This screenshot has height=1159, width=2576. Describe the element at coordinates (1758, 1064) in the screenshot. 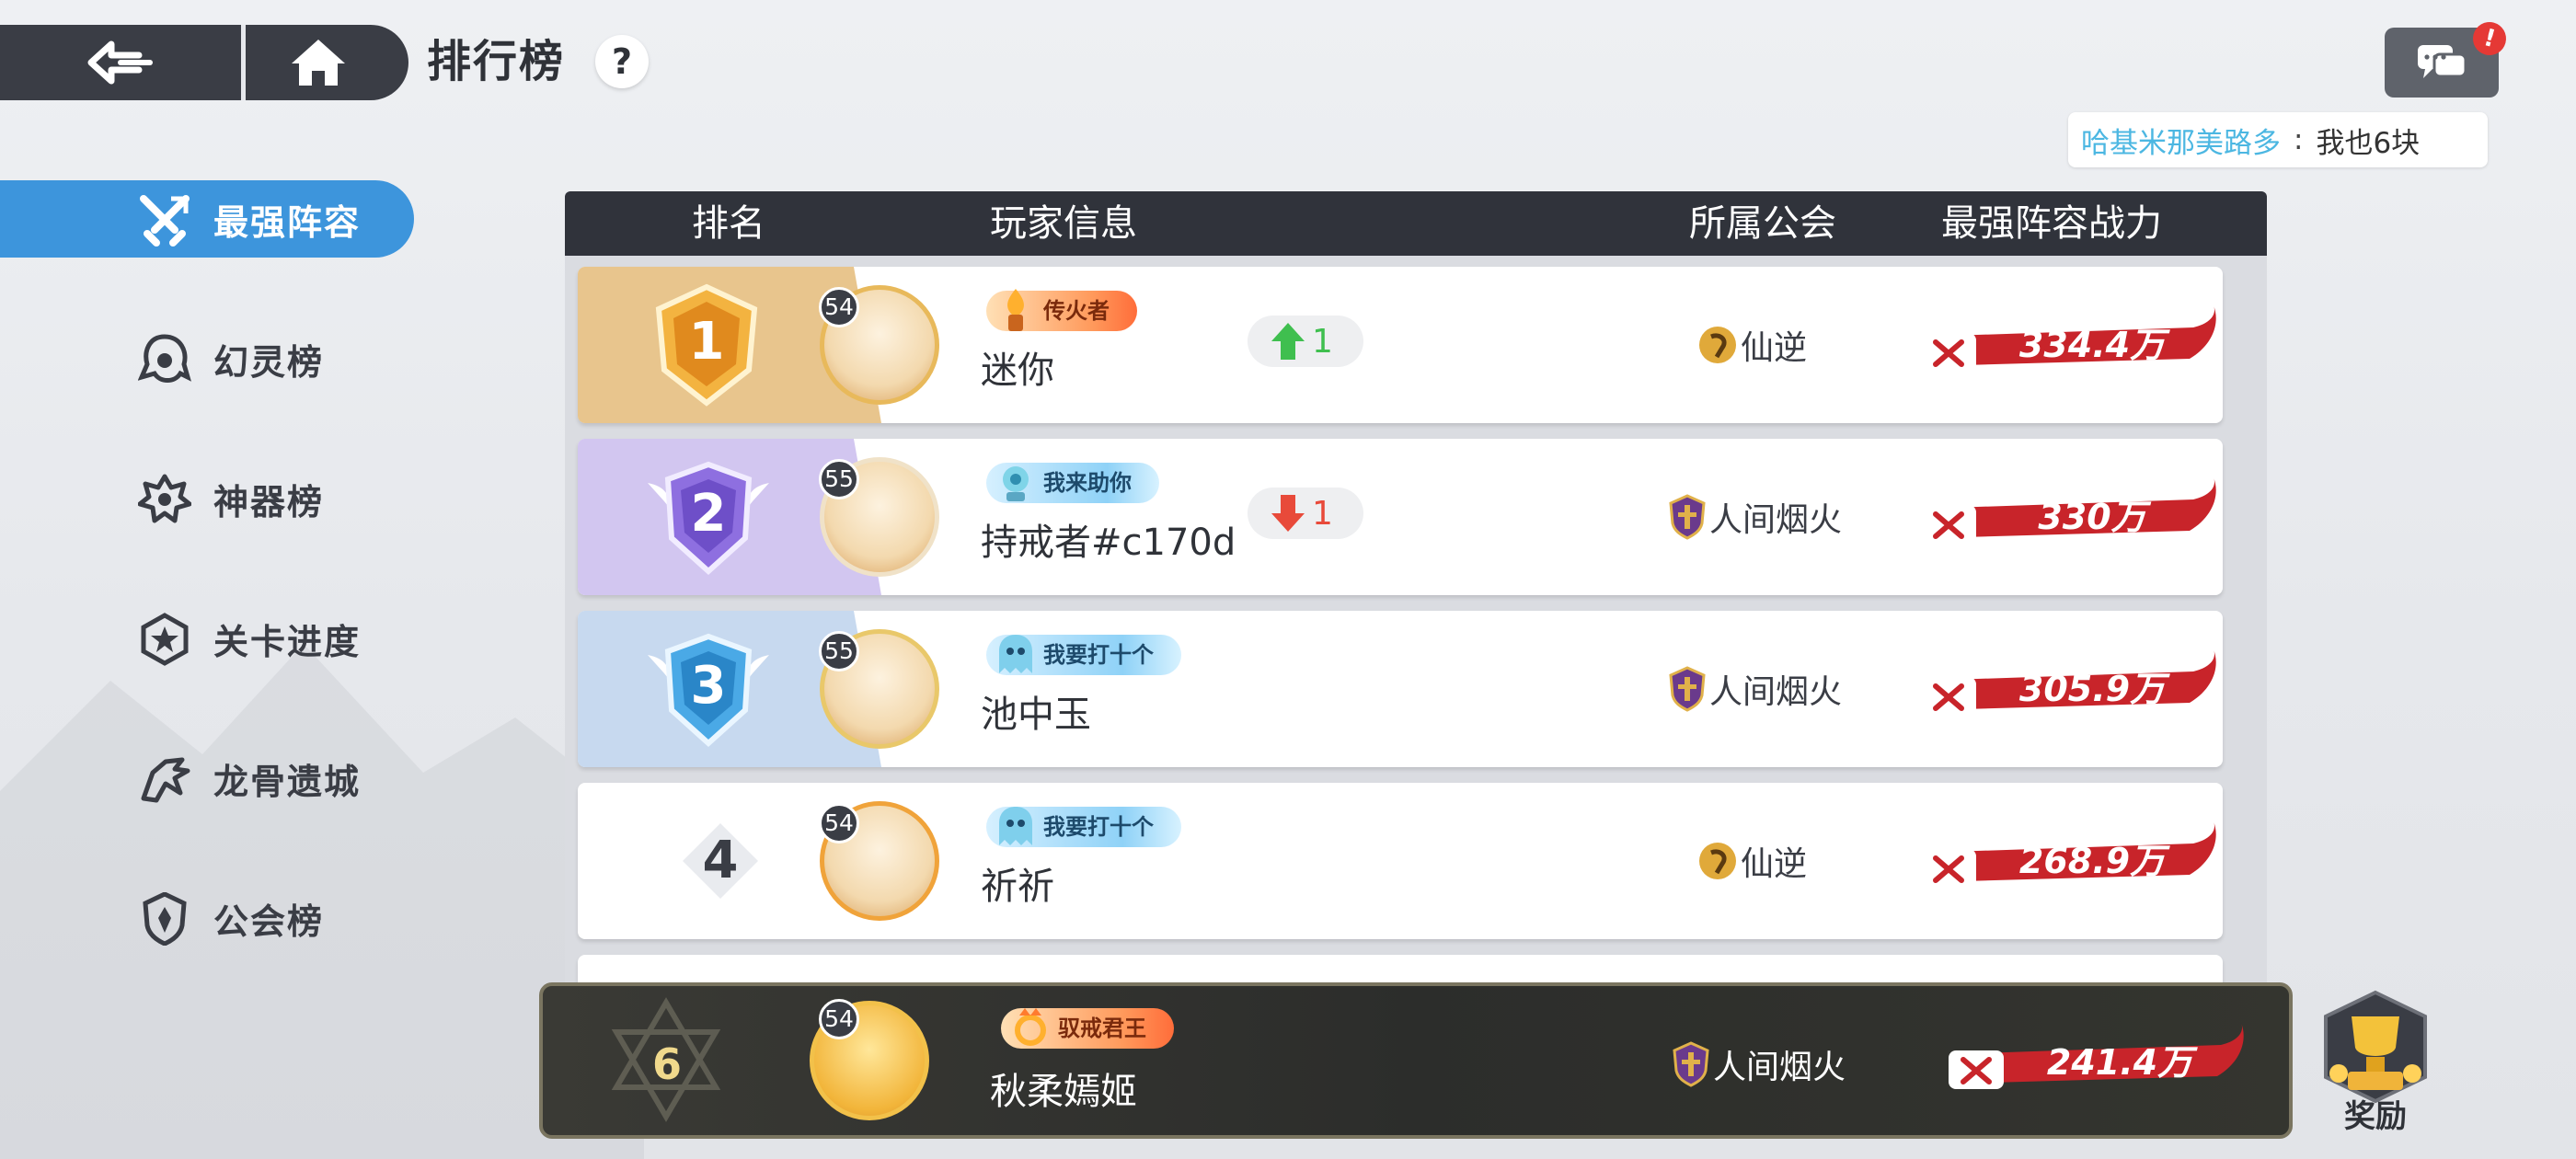

I see `my-guild-info: 人间烟火` at that location.